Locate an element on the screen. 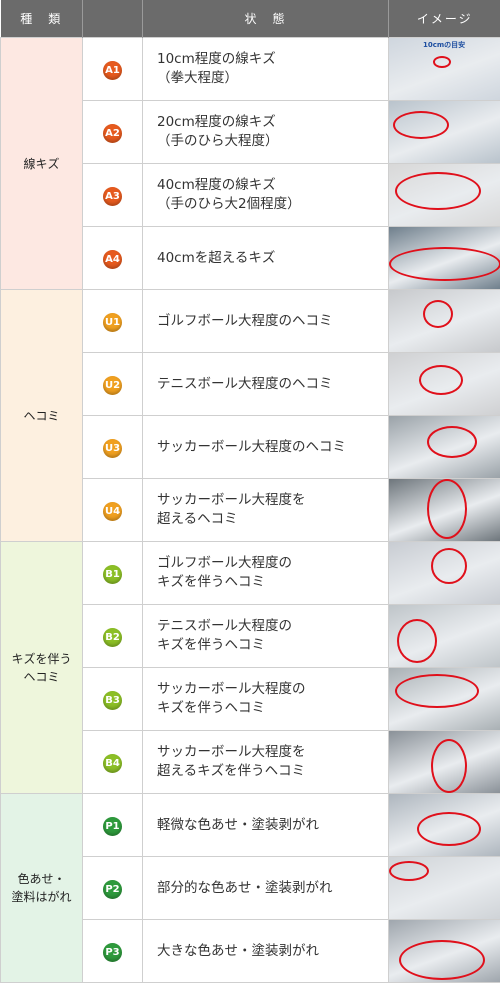  description-line-1: 大きな色あせ・塗装剥がれ is located at coordinates (238, 950).